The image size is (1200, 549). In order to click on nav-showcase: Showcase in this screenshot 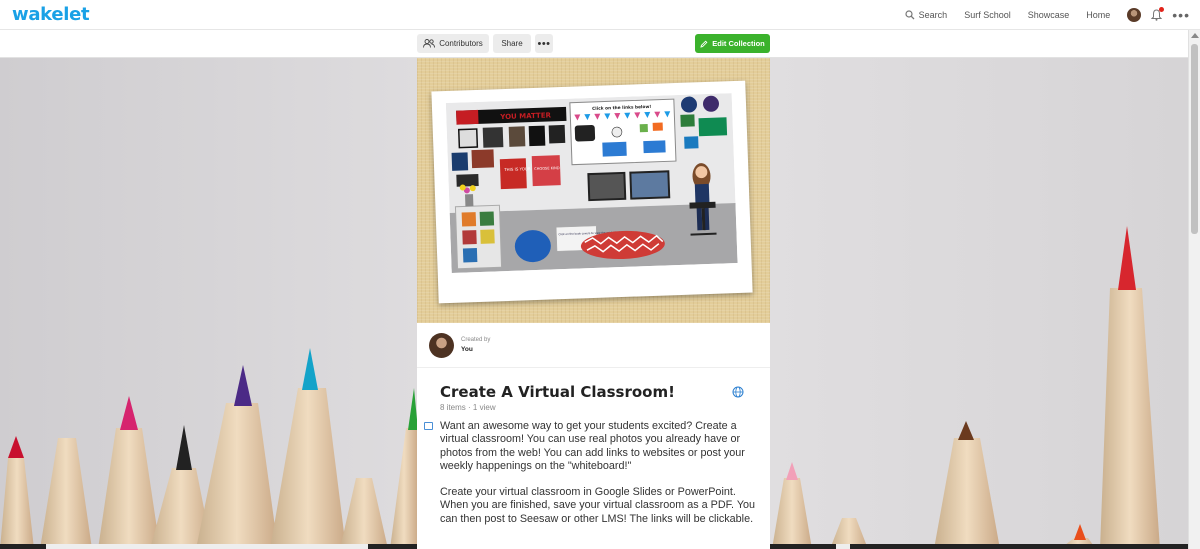, I will do `click(1049, 15)`.